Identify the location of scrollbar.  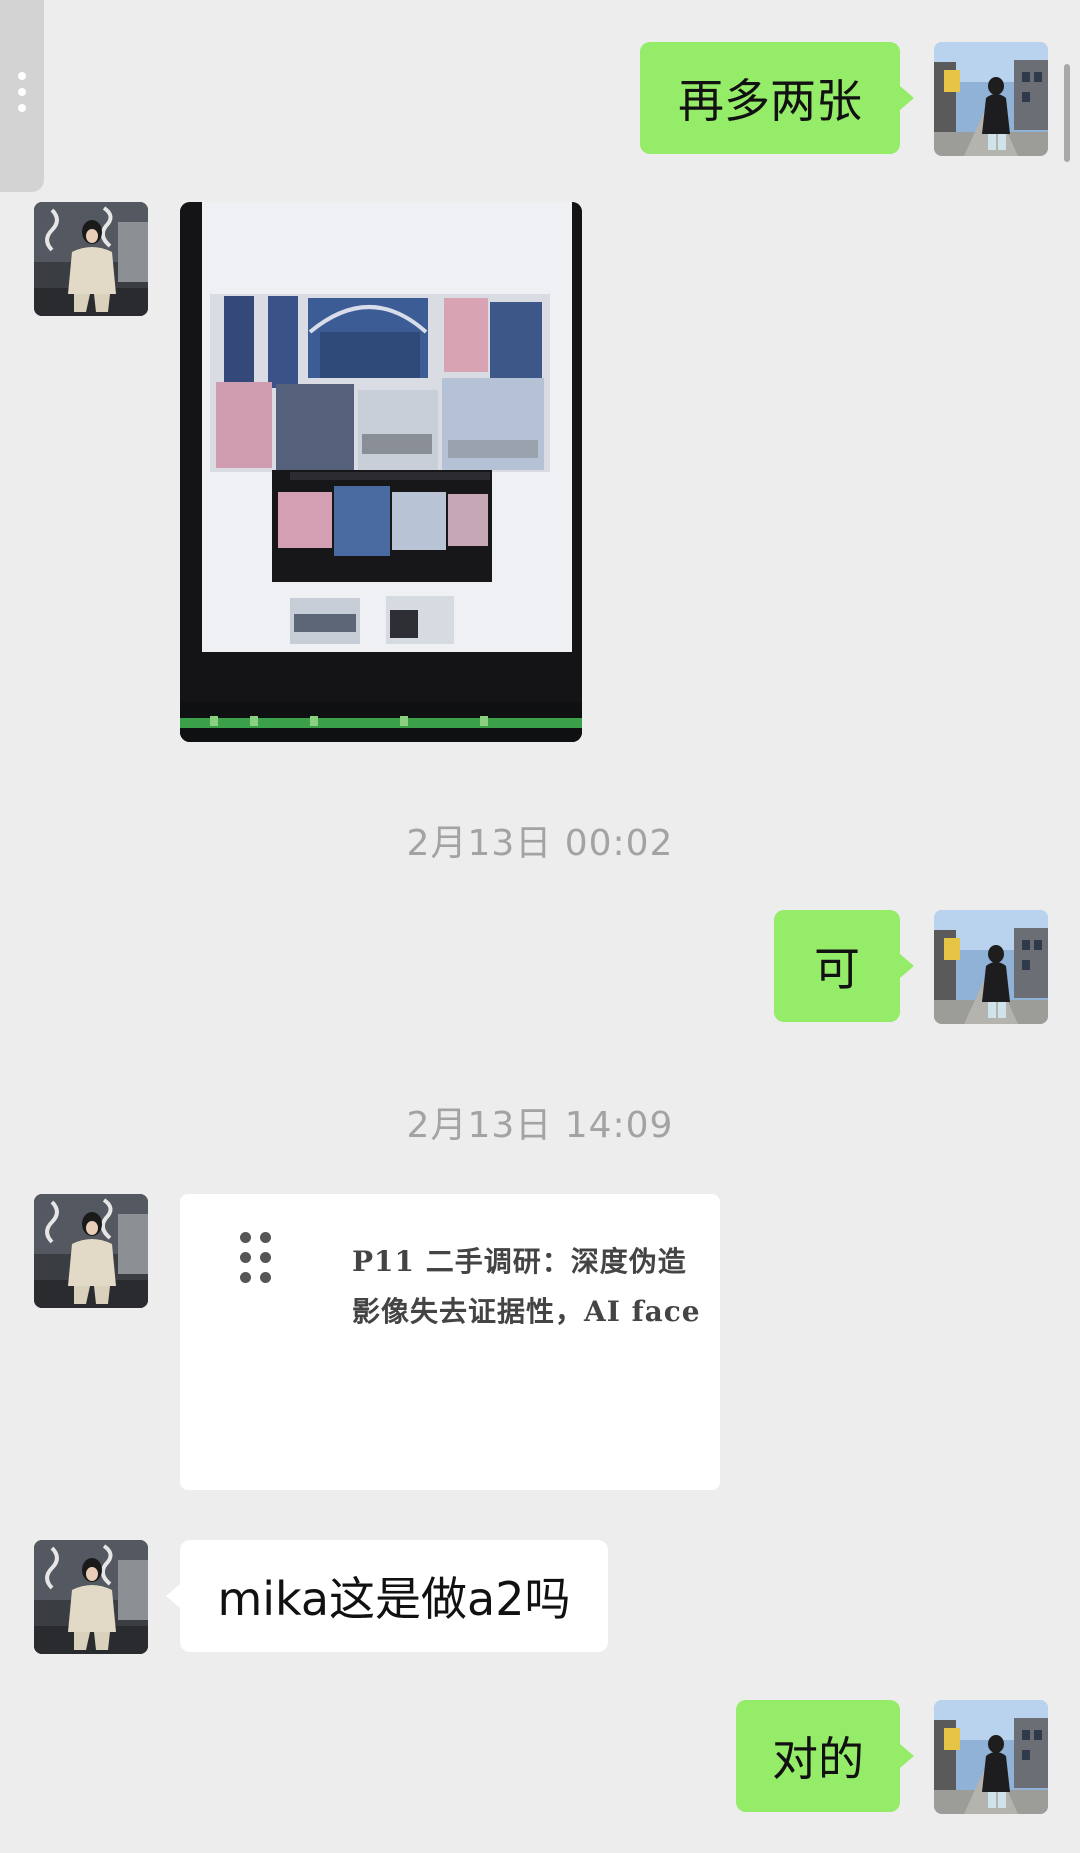
(1067, 113).